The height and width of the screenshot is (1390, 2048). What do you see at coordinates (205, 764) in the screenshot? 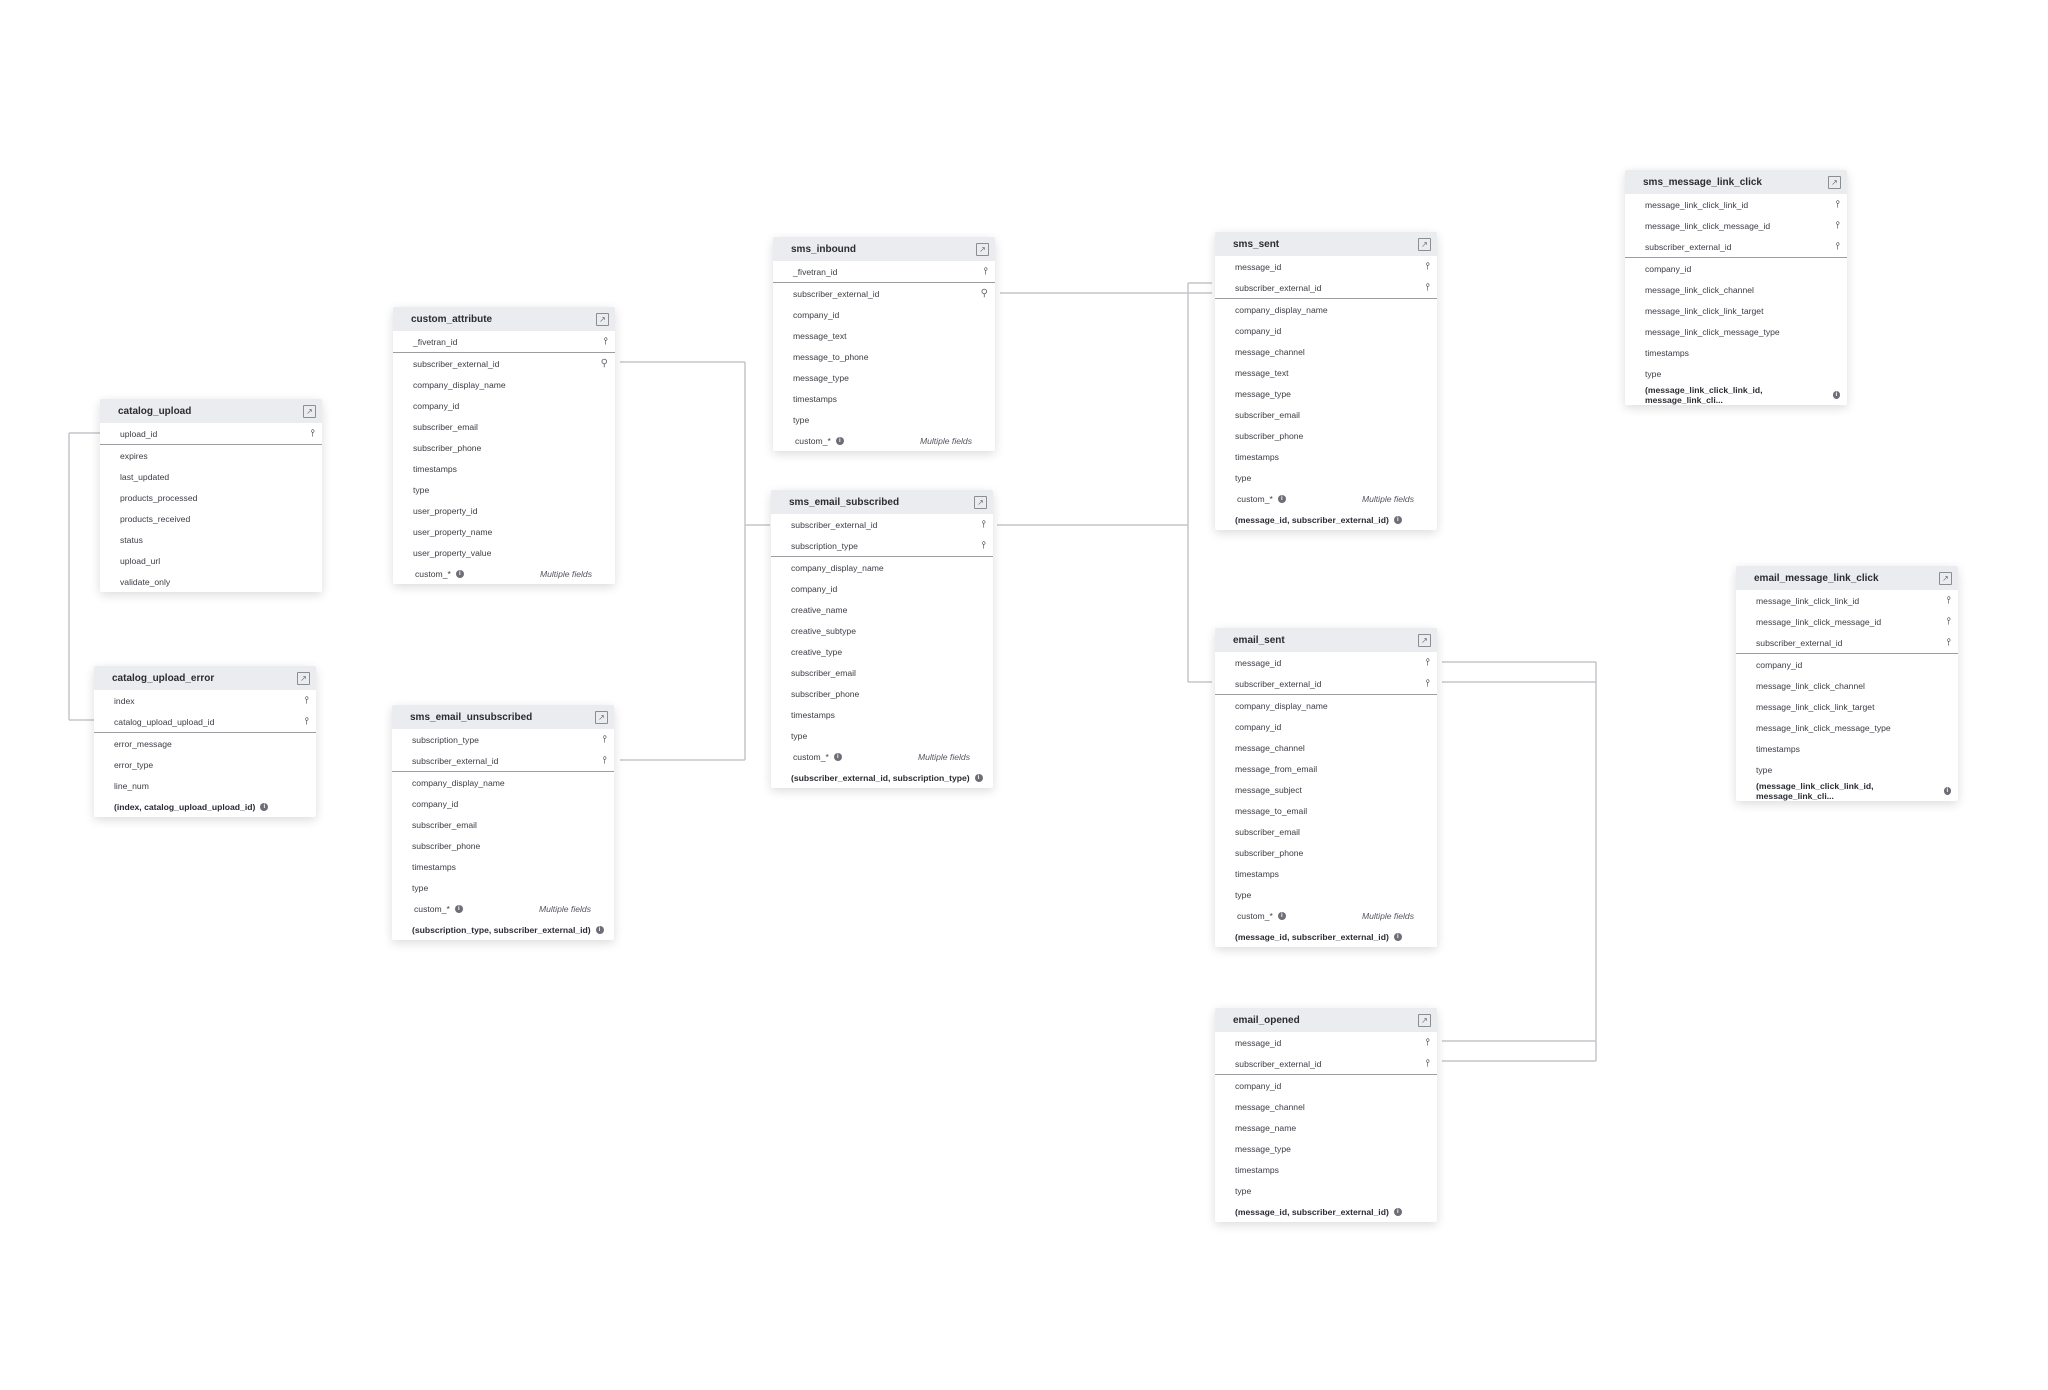
I see `column-row: error_type` at bounding box center [205, 764].